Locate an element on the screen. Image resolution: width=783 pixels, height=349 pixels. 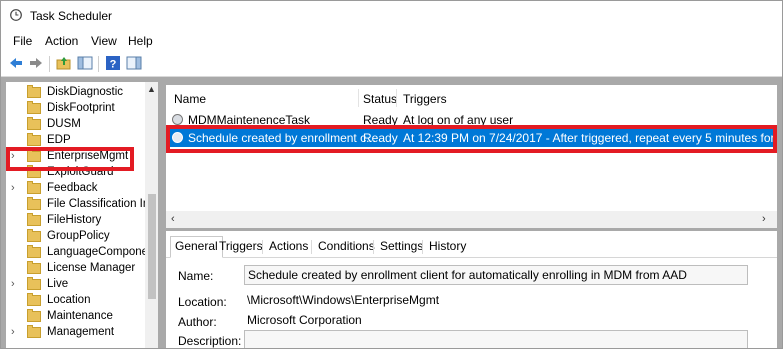
forward-arrow-icon is located at coordinates (36, 63).